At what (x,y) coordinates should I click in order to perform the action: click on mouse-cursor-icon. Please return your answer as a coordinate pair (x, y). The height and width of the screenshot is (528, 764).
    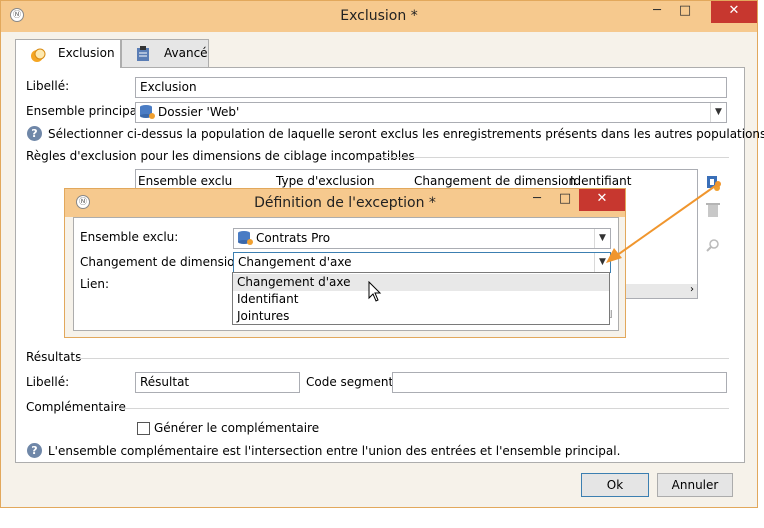
    Looking at the image, I should click on (375, 291).